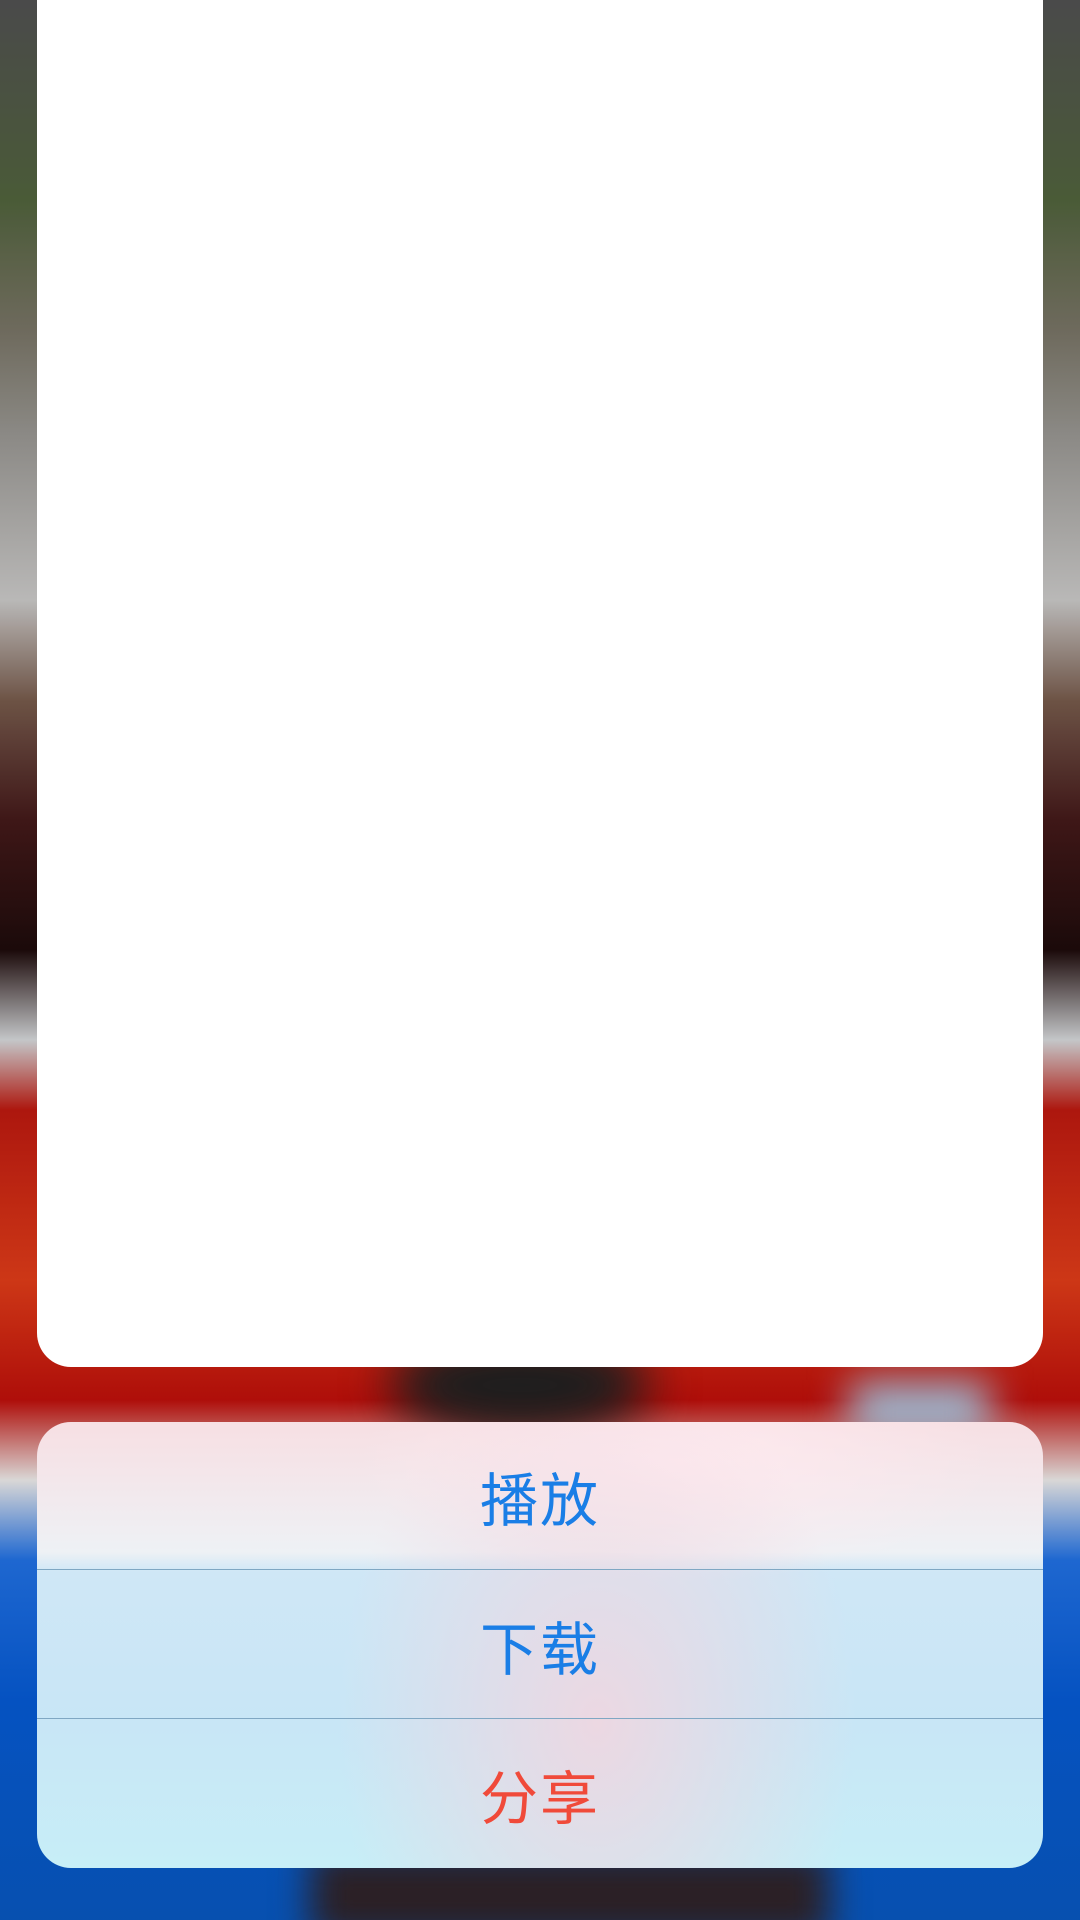 The width and height of the screenshot is (1080, 1920). What do you see at coordinates (540, 1496) in the screenshot?
I see `play-button: 播放` at bounding box center [540, 1496].